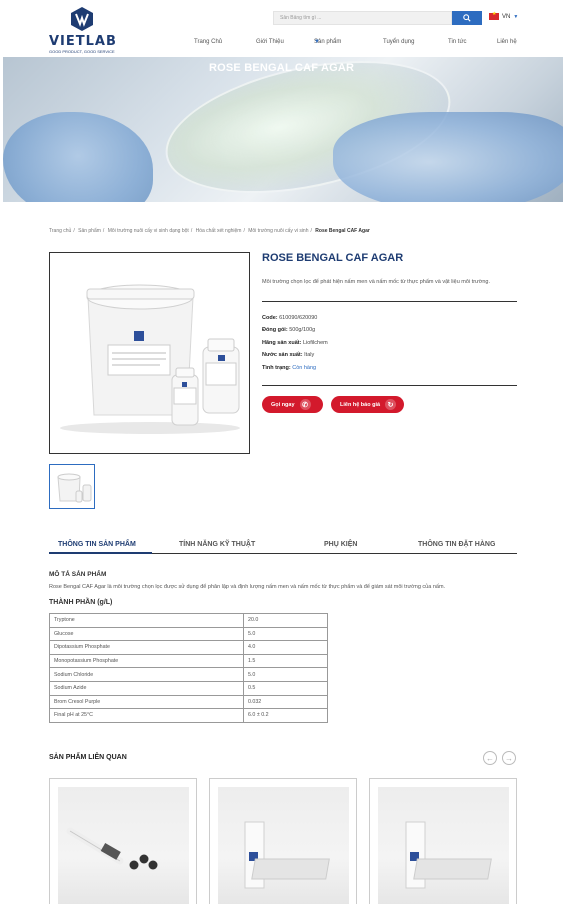  Describe the element at coordinates (278, 231) in the screenshot. I see `breadcrumb-item: Môi trường nuôi cấy vi sinh` at that location.